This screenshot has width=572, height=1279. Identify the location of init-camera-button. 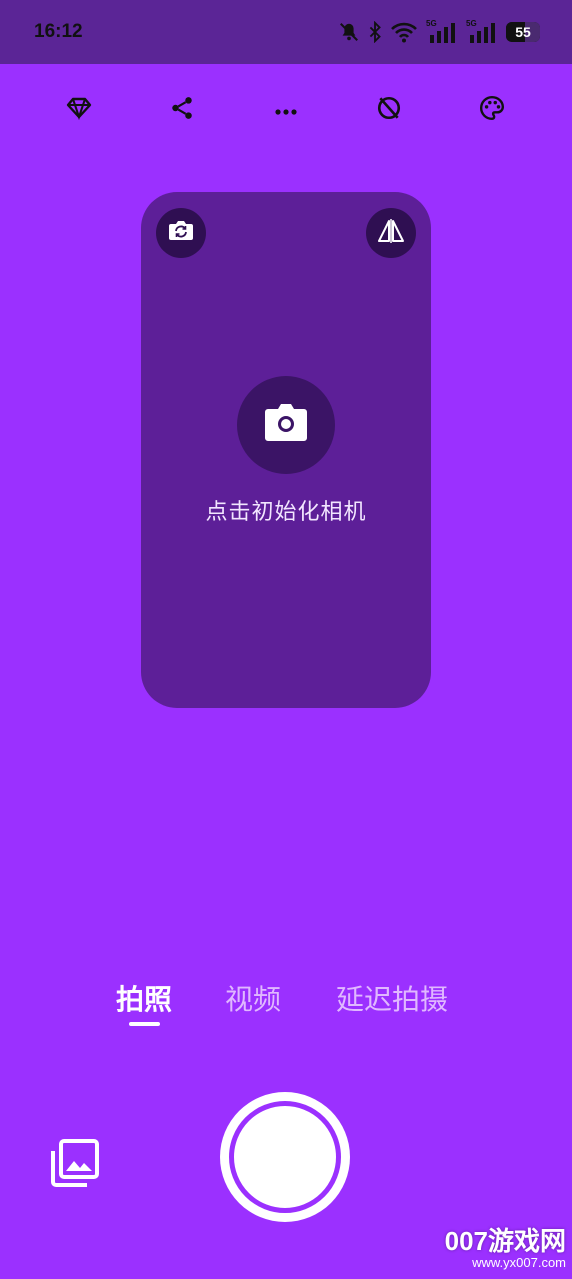
(286, 425).